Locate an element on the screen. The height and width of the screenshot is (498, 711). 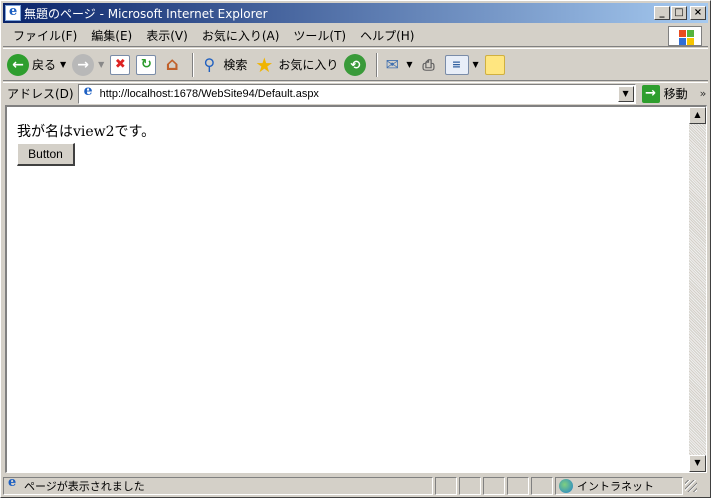
mail-button: ✉ ▼ is located at coordinates (397, 65).